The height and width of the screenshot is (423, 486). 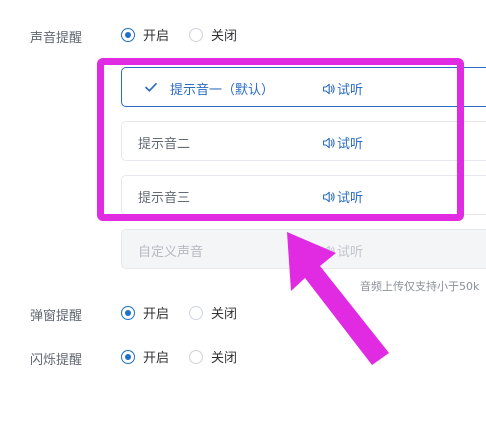 I want to click on flash-reminder-on-radio: 开启, so click(x=145, y=356).